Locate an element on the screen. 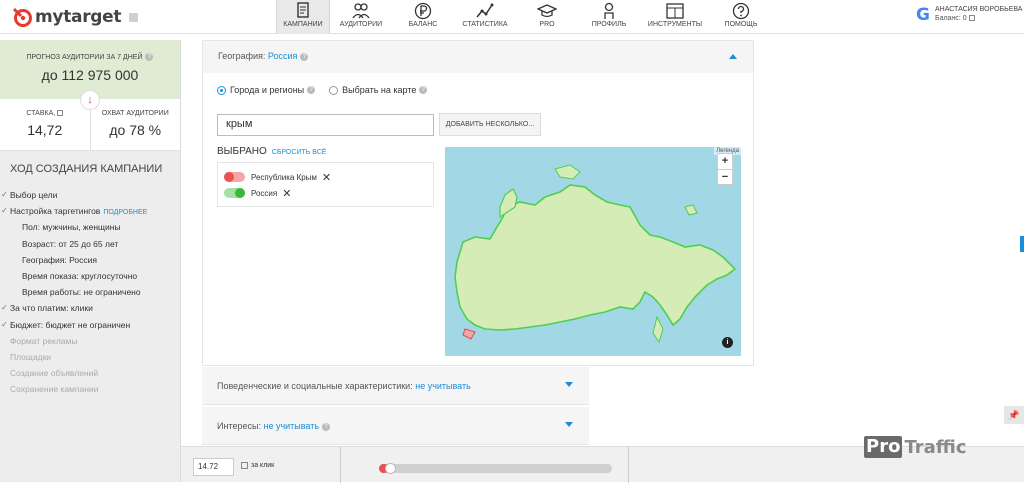  graduation-cap-icon is located at coordinates (547, 11).